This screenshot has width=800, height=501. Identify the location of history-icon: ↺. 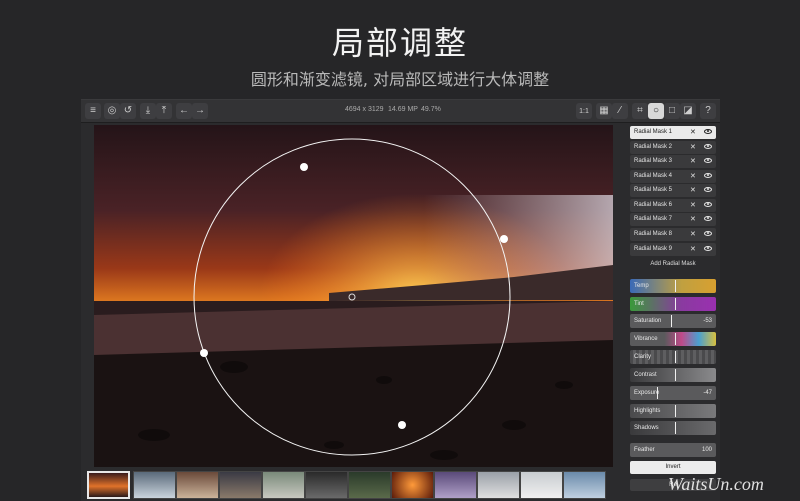
(128, 111).